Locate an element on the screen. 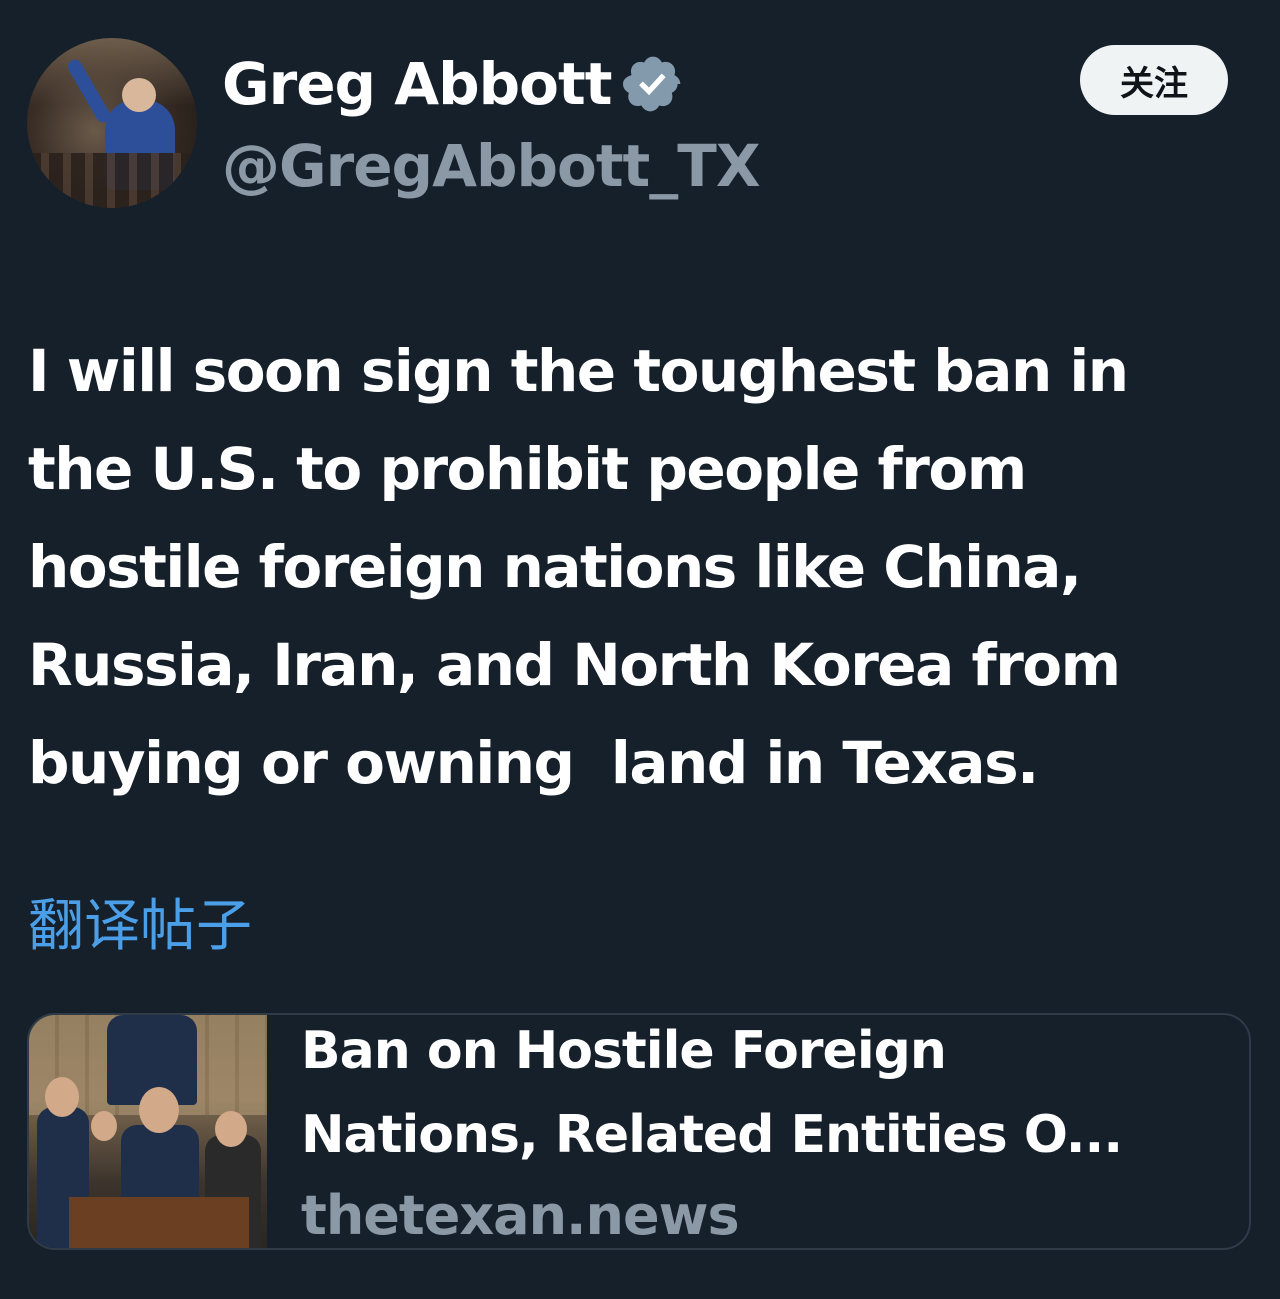 The height and width of the screenshot is (1299, 1280). author-name: Greg Abbott is located at coordinates (417, 84).